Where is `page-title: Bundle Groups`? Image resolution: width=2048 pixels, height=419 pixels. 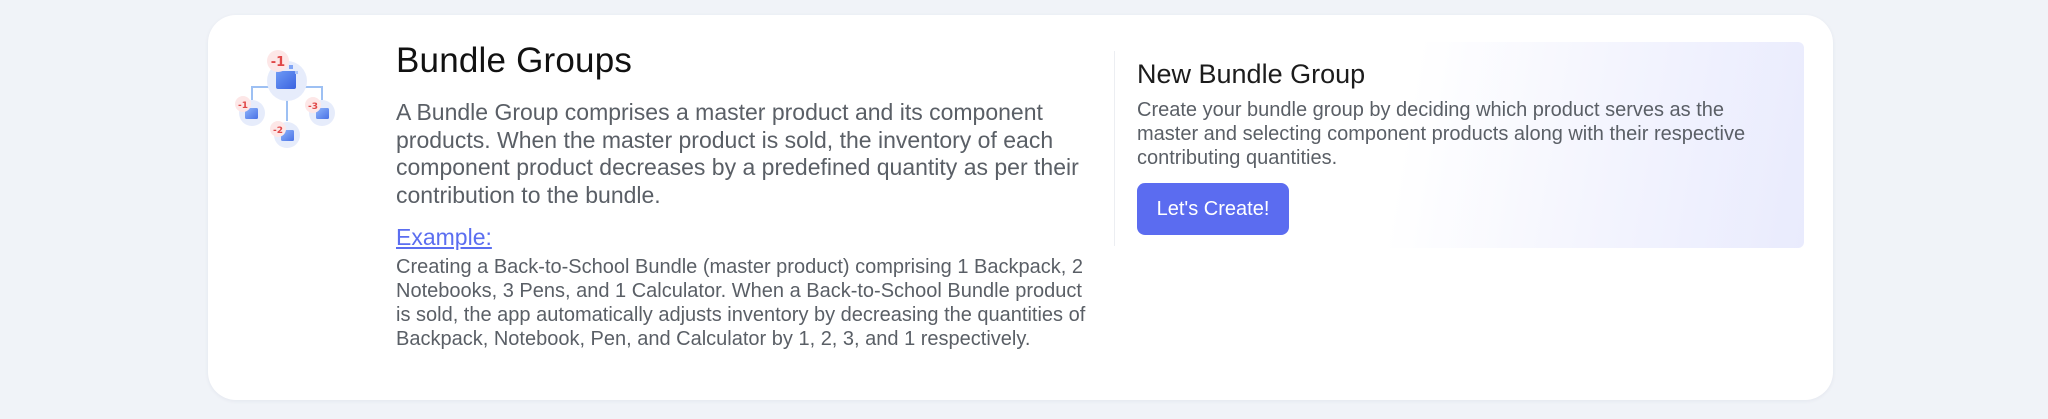 page-title: Bundle Groups is located at coordinates (514, 60).